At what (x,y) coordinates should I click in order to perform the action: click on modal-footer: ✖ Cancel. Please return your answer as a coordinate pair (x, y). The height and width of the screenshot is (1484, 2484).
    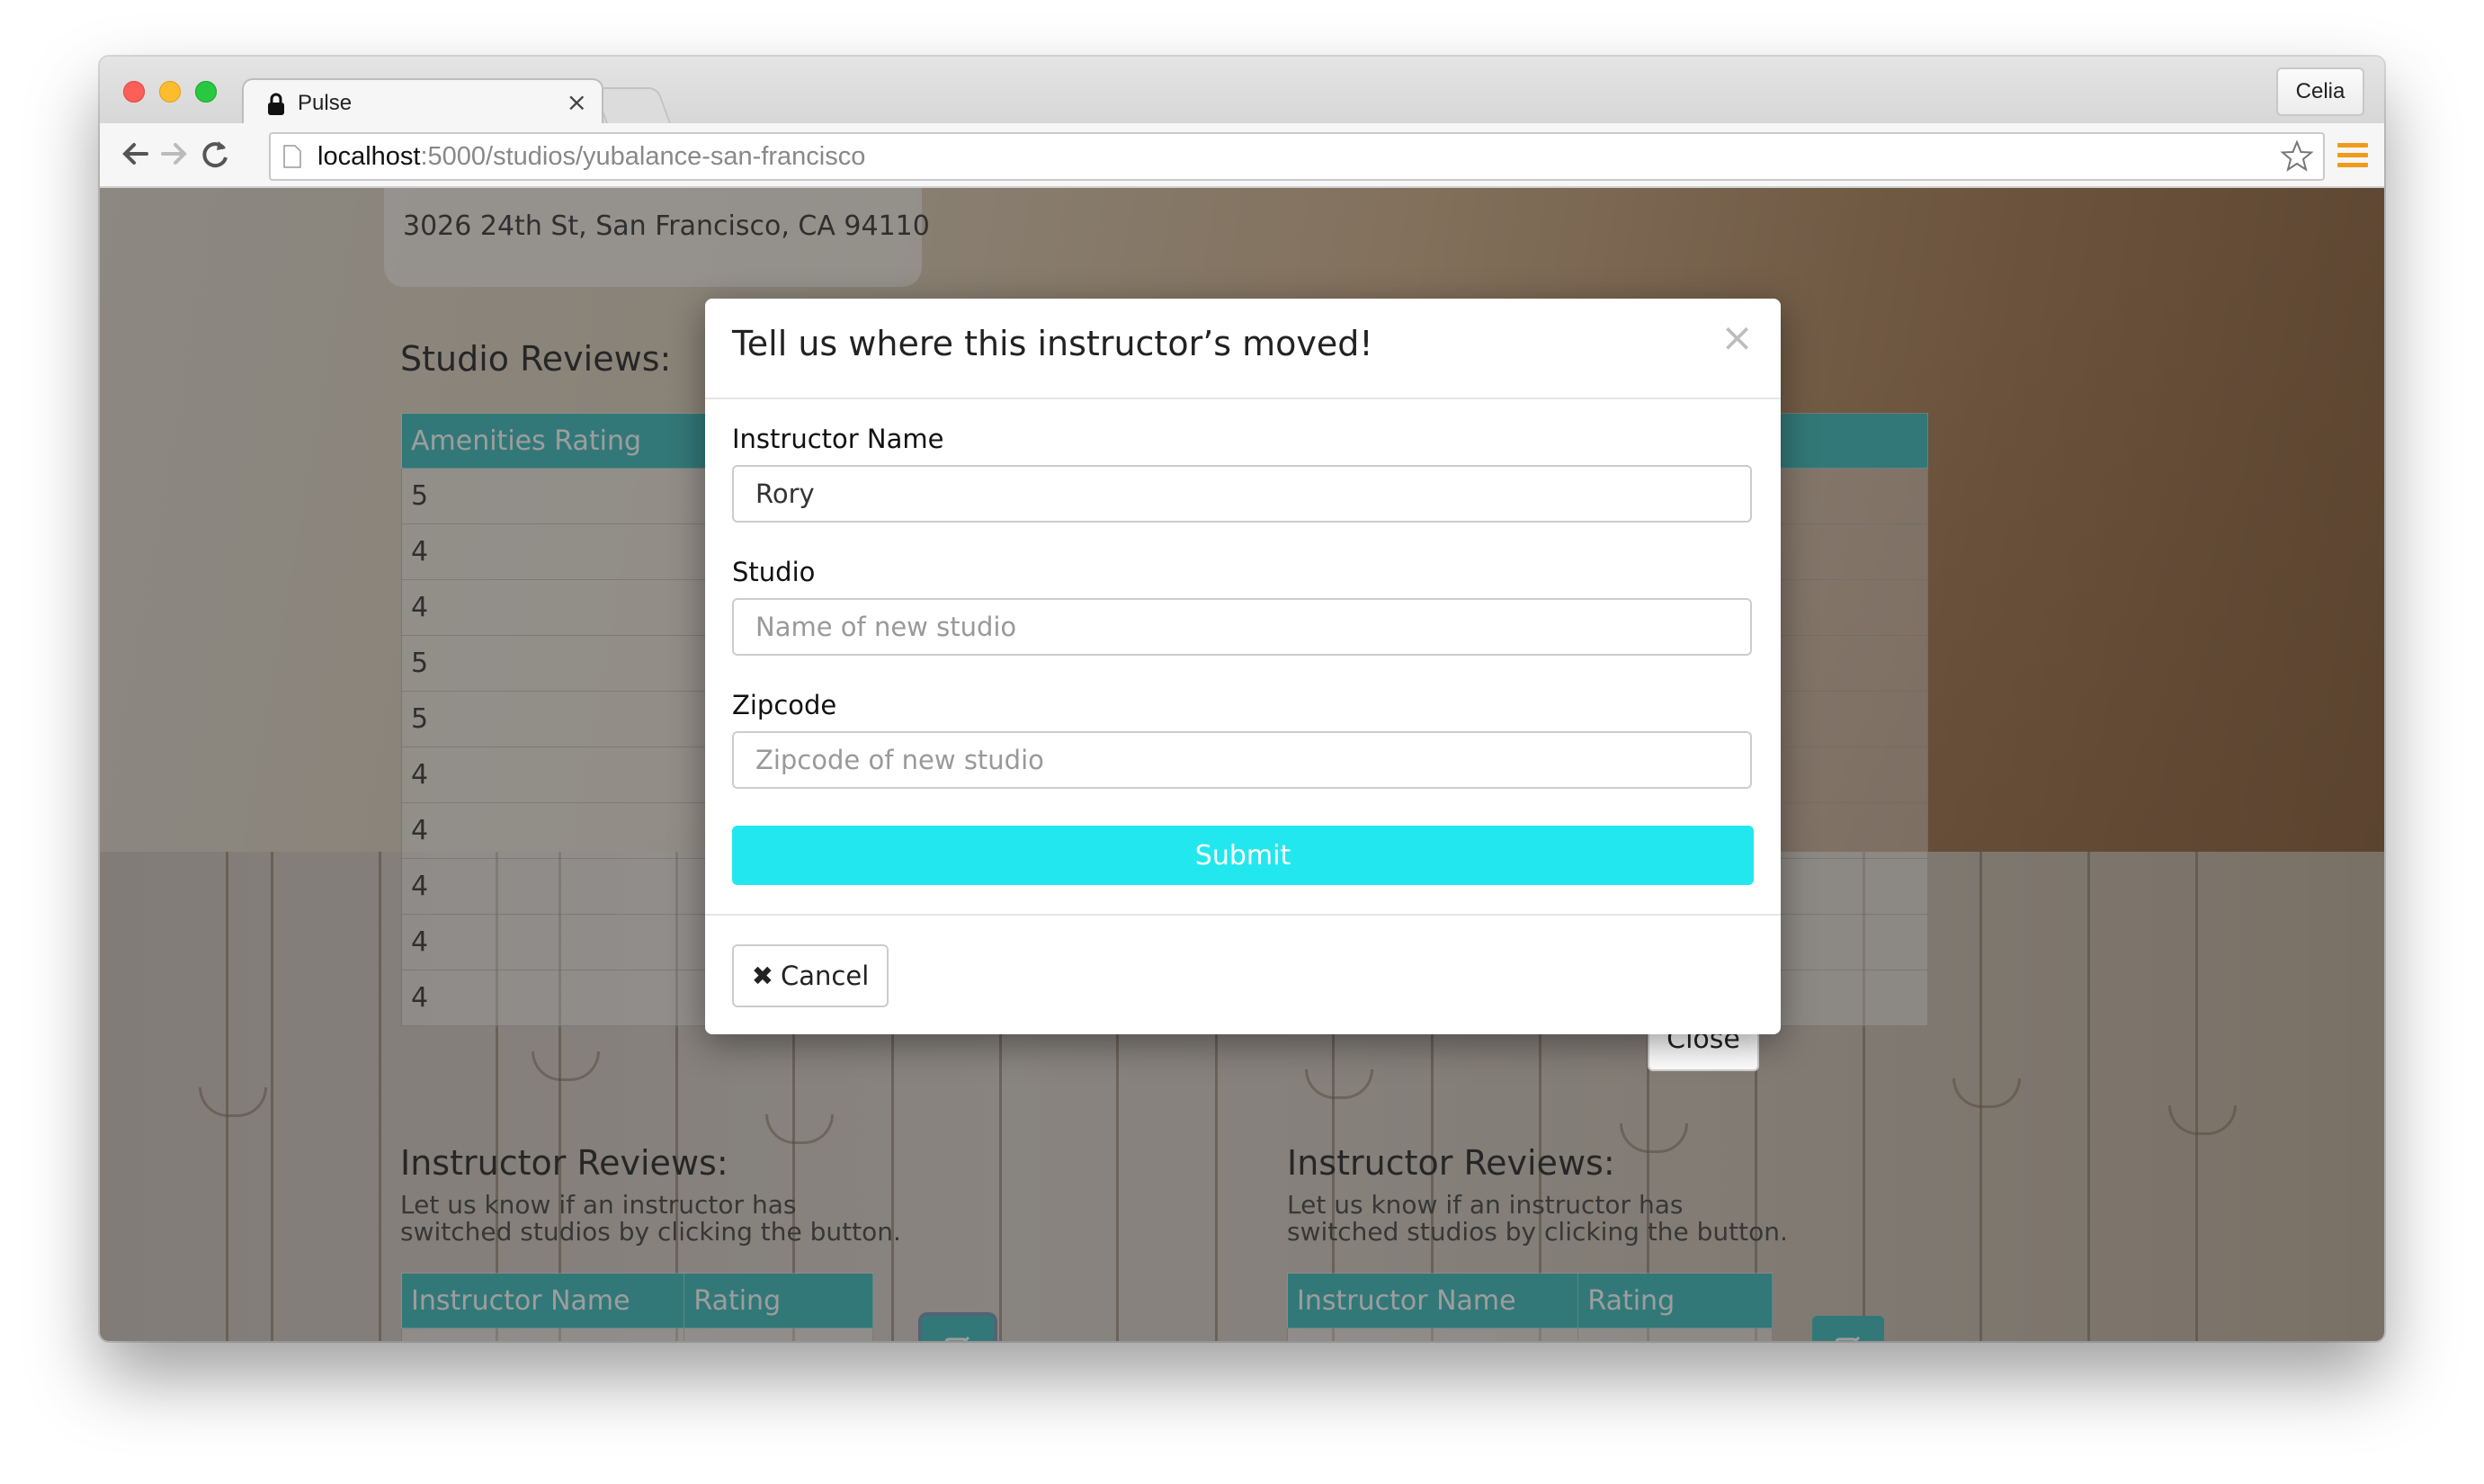
    Looking at the image, I should click on (1243, 960).